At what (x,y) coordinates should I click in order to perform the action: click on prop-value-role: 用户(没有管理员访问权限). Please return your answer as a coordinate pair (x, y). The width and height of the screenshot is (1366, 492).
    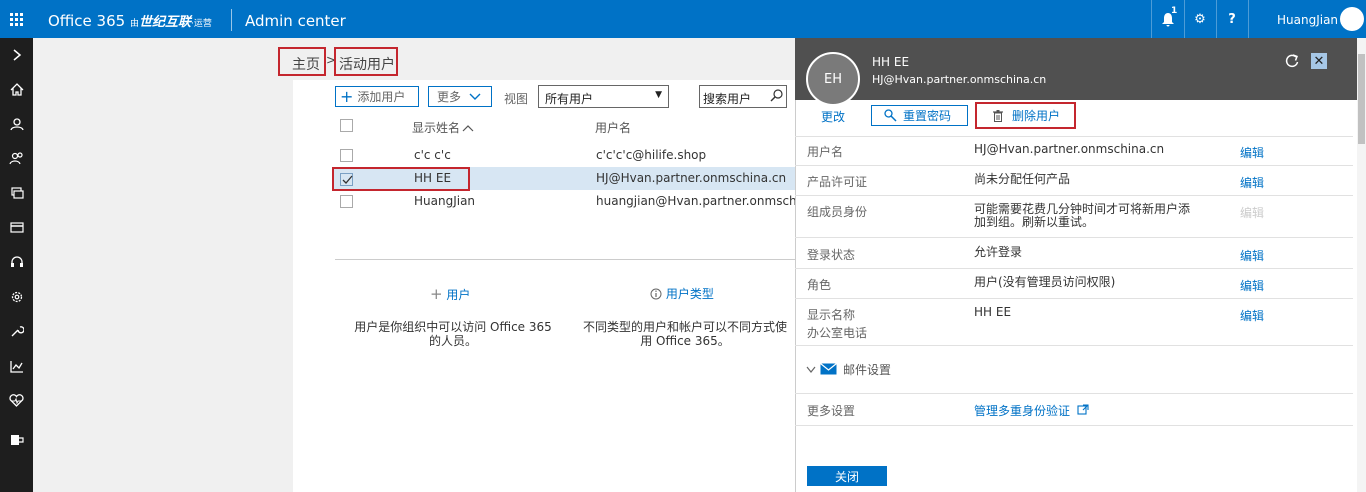
    Looking at the image, I should click on (1045, 282).